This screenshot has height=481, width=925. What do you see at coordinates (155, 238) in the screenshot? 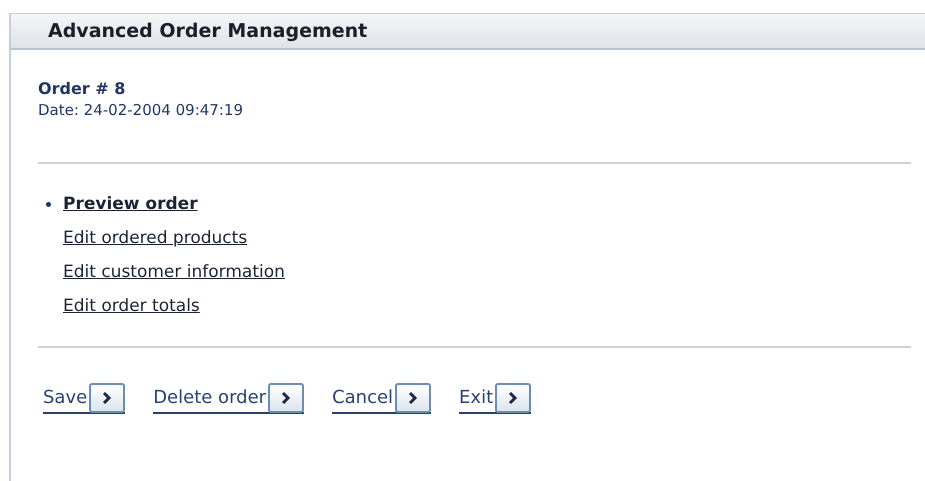
I see `menu-link: Edit ordered products` at bounding box center [155, 238].